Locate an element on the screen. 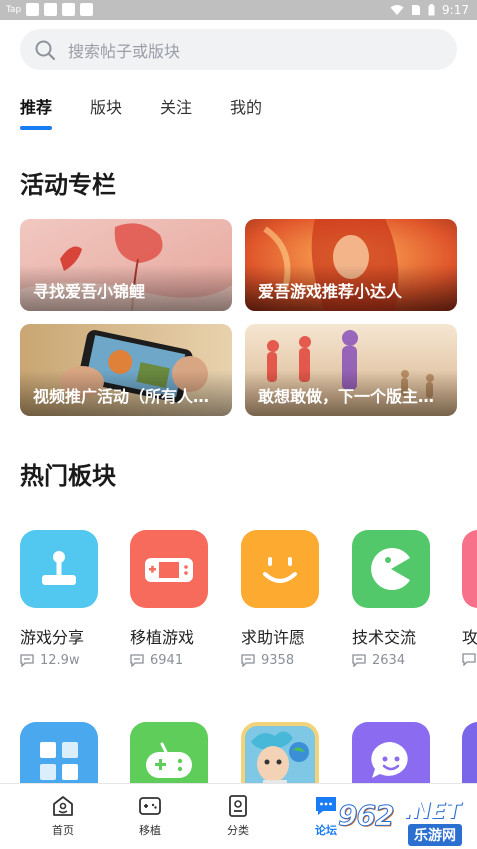 This screenshot has height=849, width=477. nav-home: 首页 is located at coordinates (63, 816).